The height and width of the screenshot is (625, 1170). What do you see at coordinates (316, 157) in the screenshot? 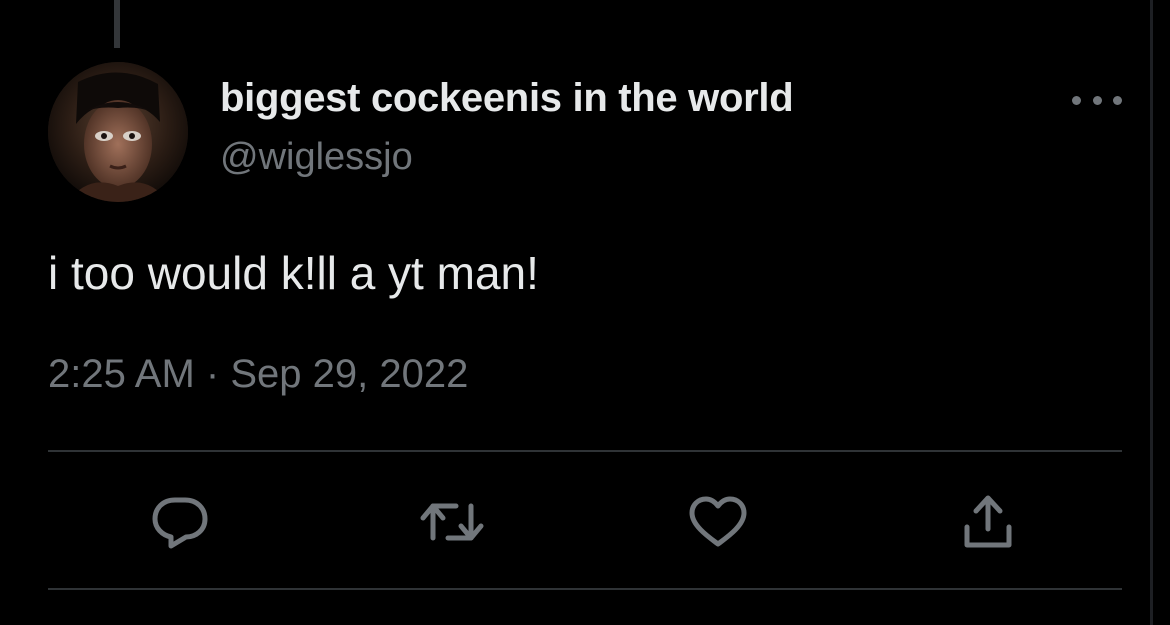
I see `user-handle: @wiglessjo` at bounding box center [316, 157].